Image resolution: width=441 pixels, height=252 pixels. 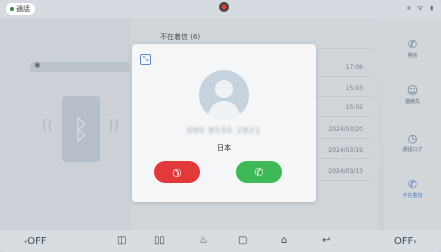 I want to click on left-off-label: OFF, so click(x=37, y=241).